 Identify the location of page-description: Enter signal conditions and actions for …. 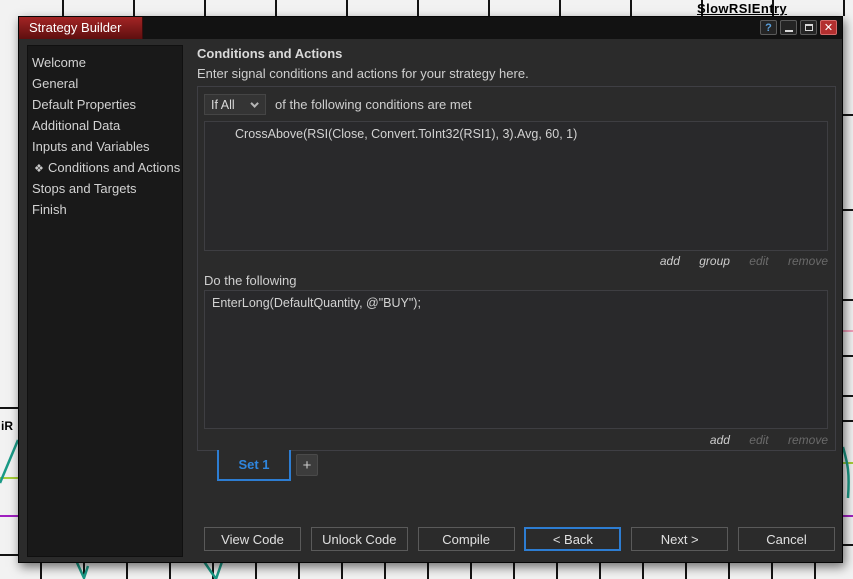
(363, 73).